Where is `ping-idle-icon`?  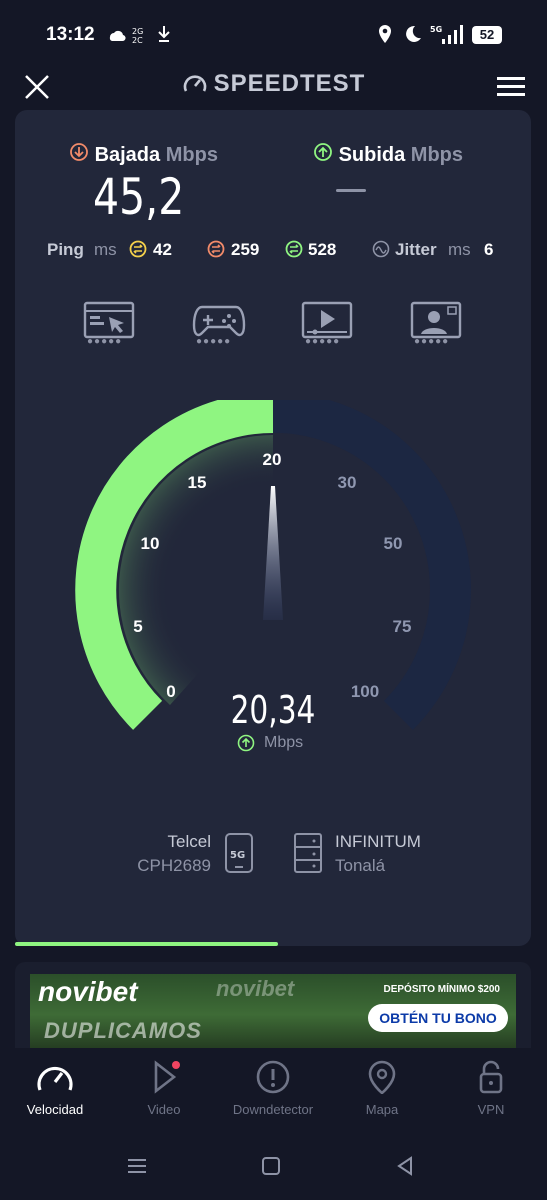 ping-idle-icon is located at coordinates (138, 249).